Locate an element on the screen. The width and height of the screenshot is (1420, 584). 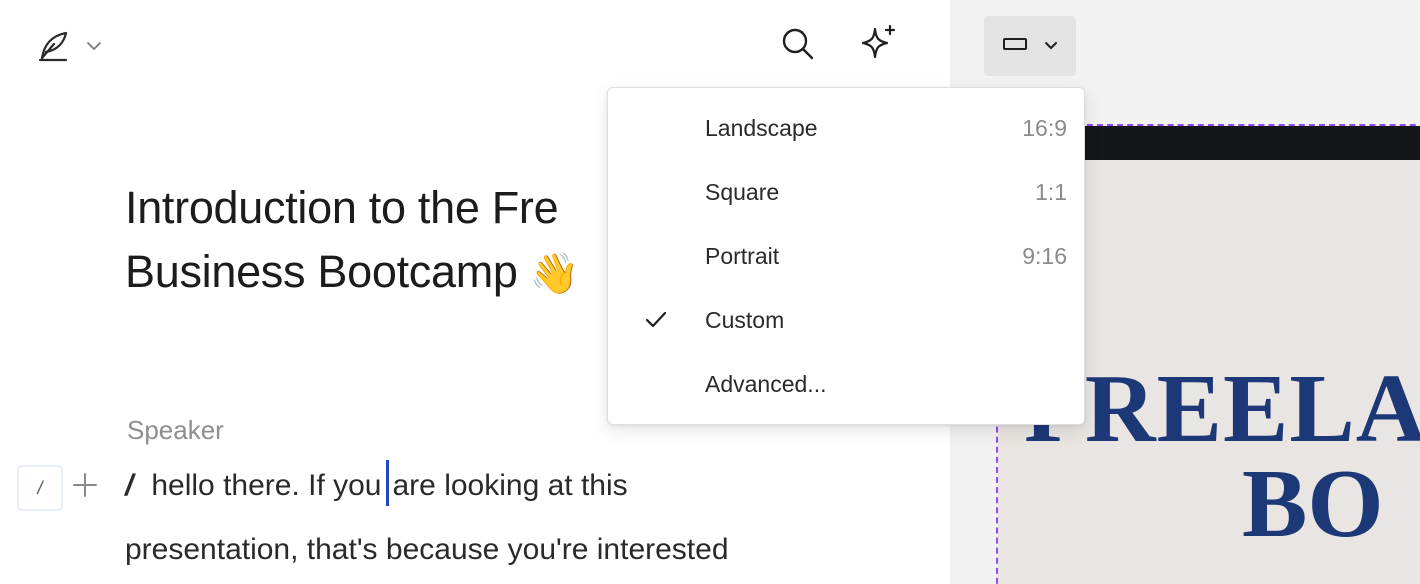
menu-item-label: Portrait is located at coordinates (742, 255).